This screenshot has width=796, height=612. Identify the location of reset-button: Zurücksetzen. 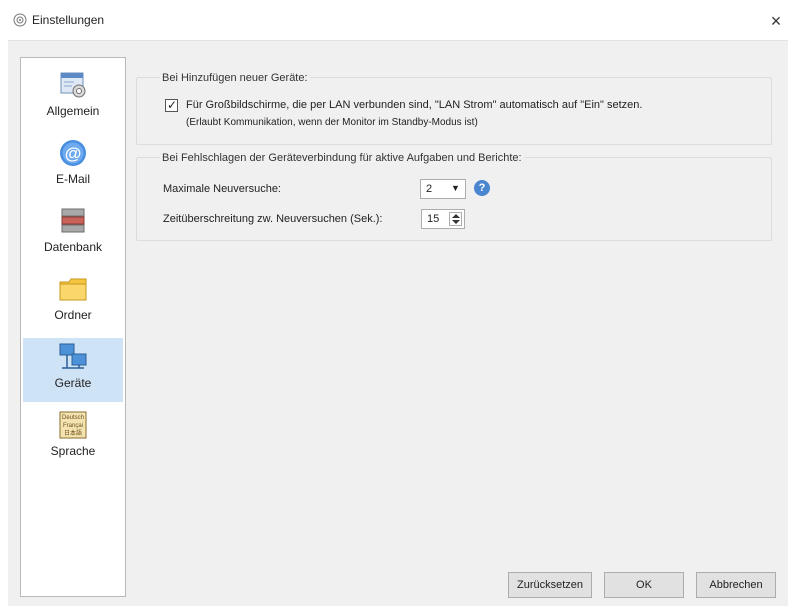
(550, 585).